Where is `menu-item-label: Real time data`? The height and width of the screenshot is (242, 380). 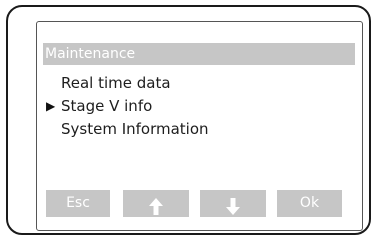
menu-item-label: Real time data is located at coordinates (116, 83).